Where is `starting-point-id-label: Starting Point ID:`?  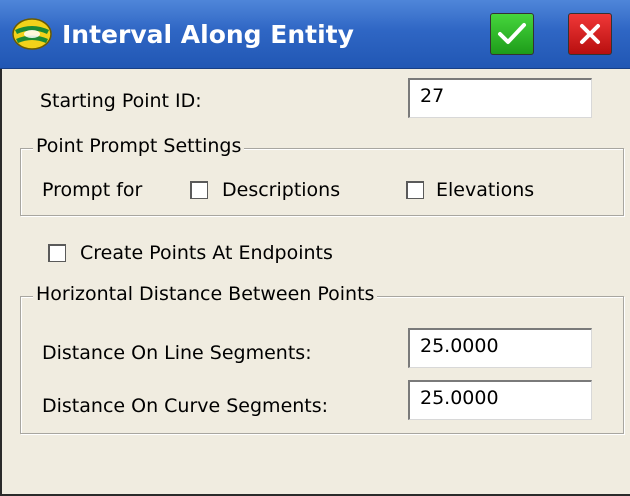
starting-point-id-label: Starting Point ID: is located at coordinates (121, 101).